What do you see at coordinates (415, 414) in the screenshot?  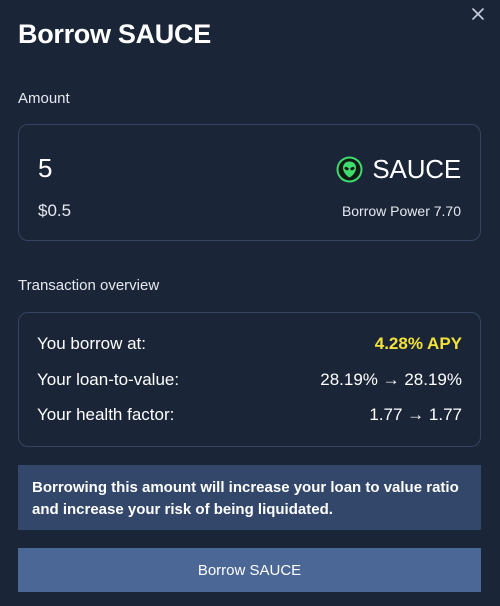 I see `health-factor-value: 1.77 → 1.77` at bounding box center [415, 414].